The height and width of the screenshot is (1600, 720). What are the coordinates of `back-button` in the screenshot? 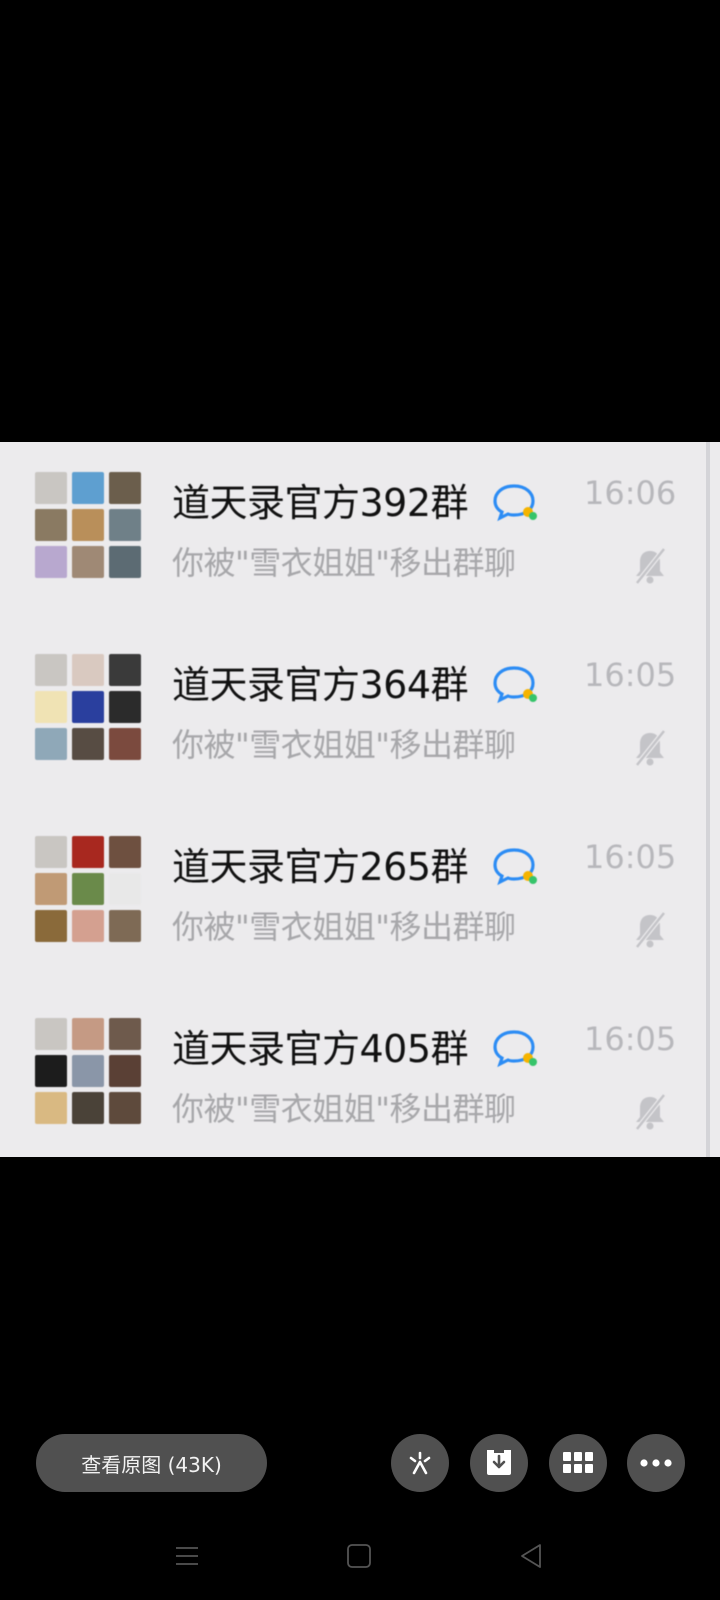 It's located at (531, 1556).